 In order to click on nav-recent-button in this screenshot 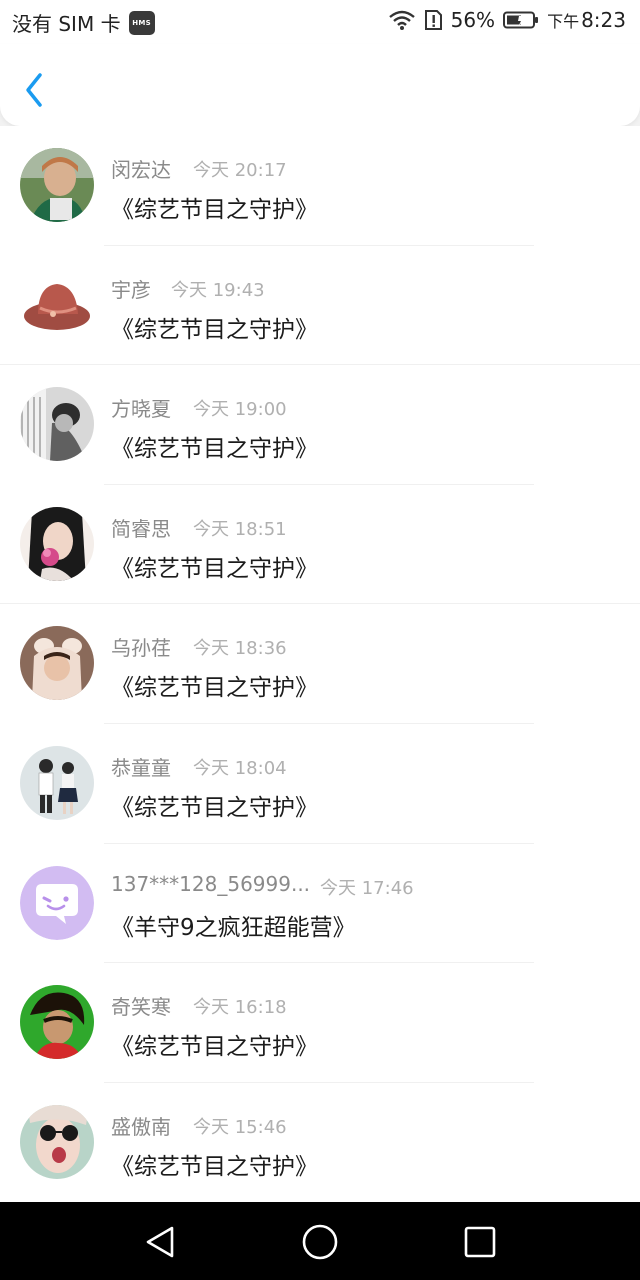, I will do `click(480, 1242)`.